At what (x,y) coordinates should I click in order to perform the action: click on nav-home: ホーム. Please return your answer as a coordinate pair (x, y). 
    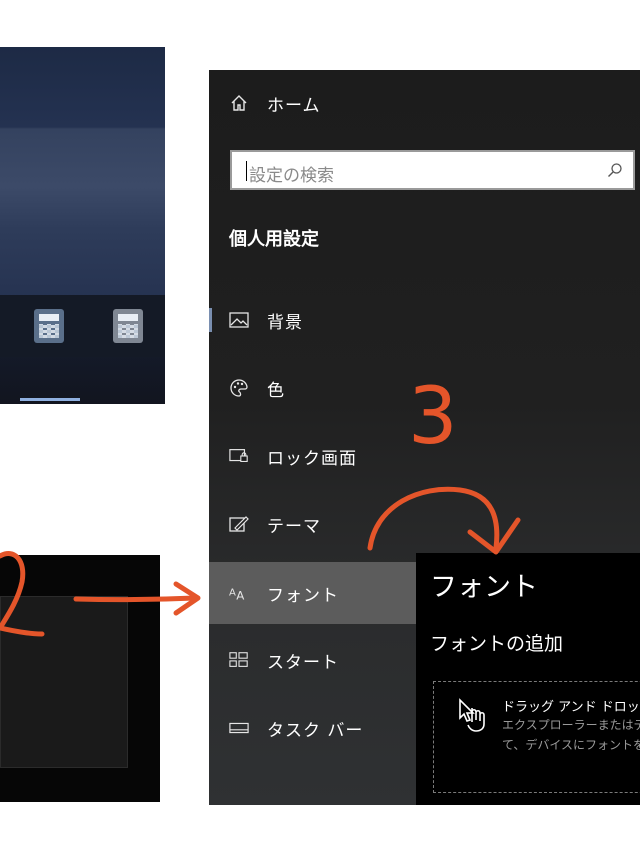
    Looking at the image, I should click on (312, 103).